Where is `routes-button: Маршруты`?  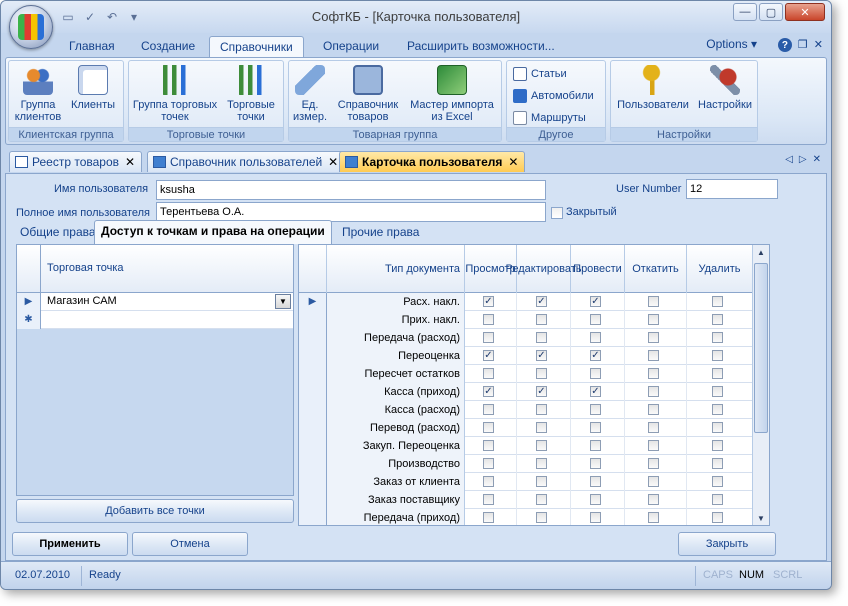
routes-button: Маршруты is located at coordinates (549, 118).